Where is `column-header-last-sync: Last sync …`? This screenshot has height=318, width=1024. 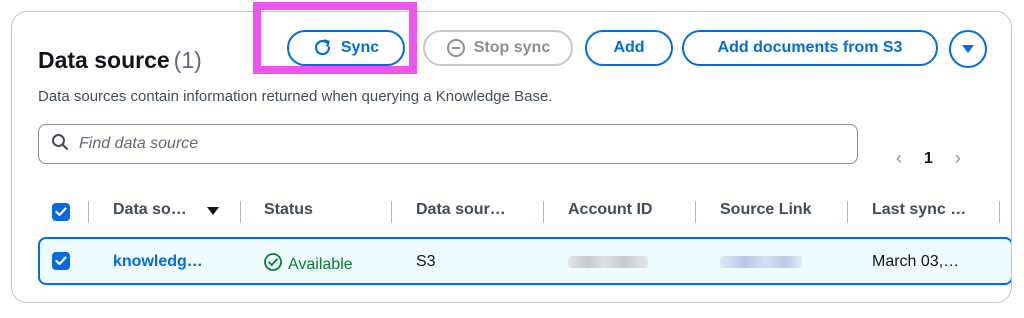
column-header-last-sync: Last sync … is located at coordinates (919, 210).